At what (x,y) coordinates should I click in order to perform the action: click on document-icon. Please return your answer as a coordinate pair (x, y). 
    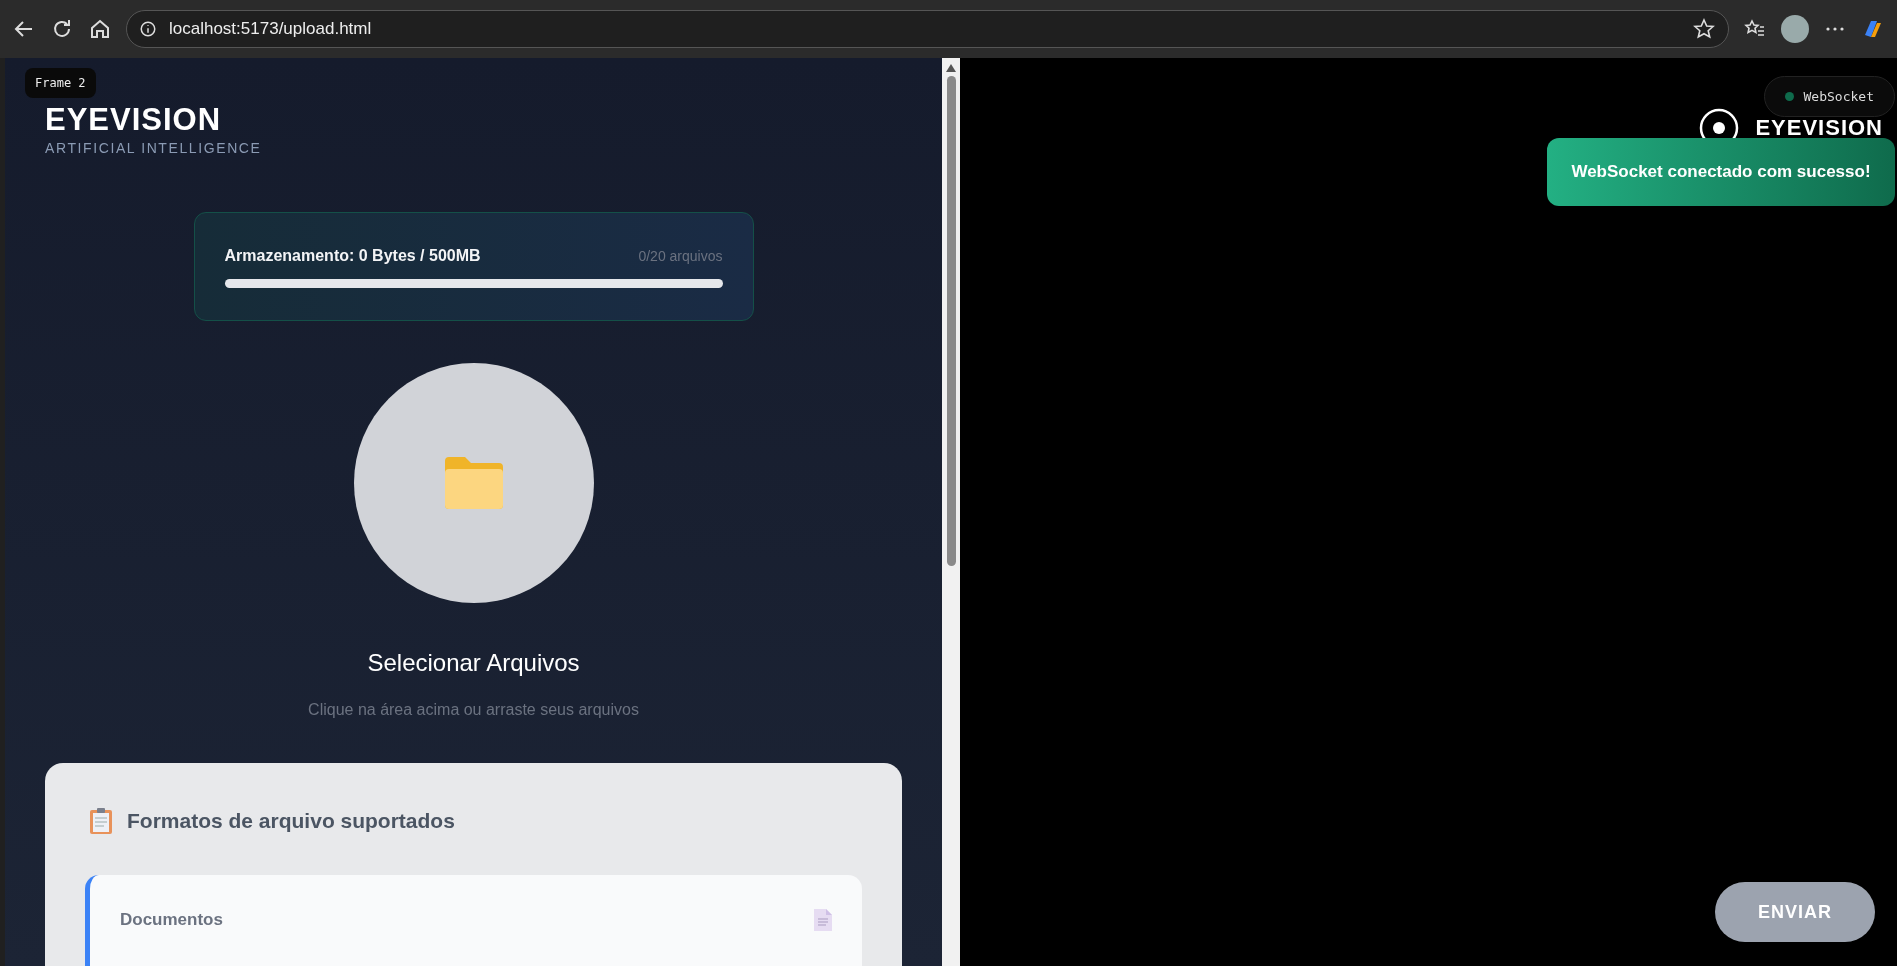
    Looking at the image, I should click on (823, 920).